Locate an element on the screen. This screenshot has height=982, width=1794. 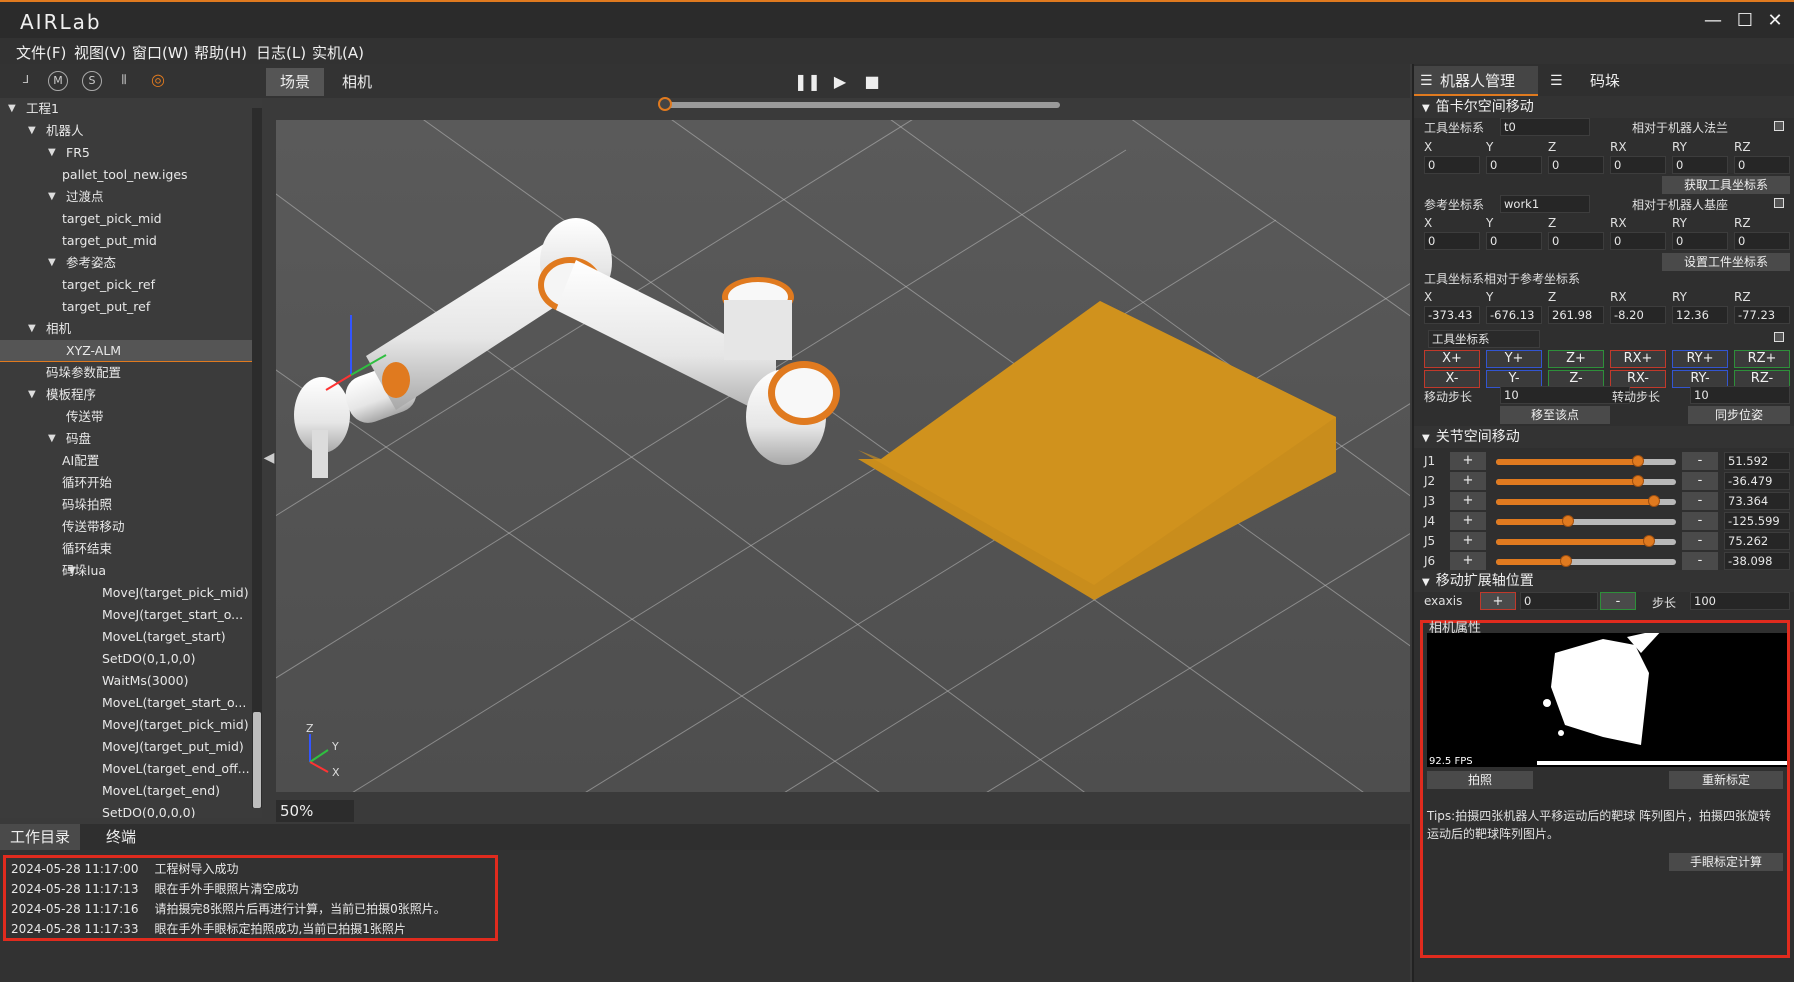
tree-item: XYZ-ALM is located at coordinates (126, 351).